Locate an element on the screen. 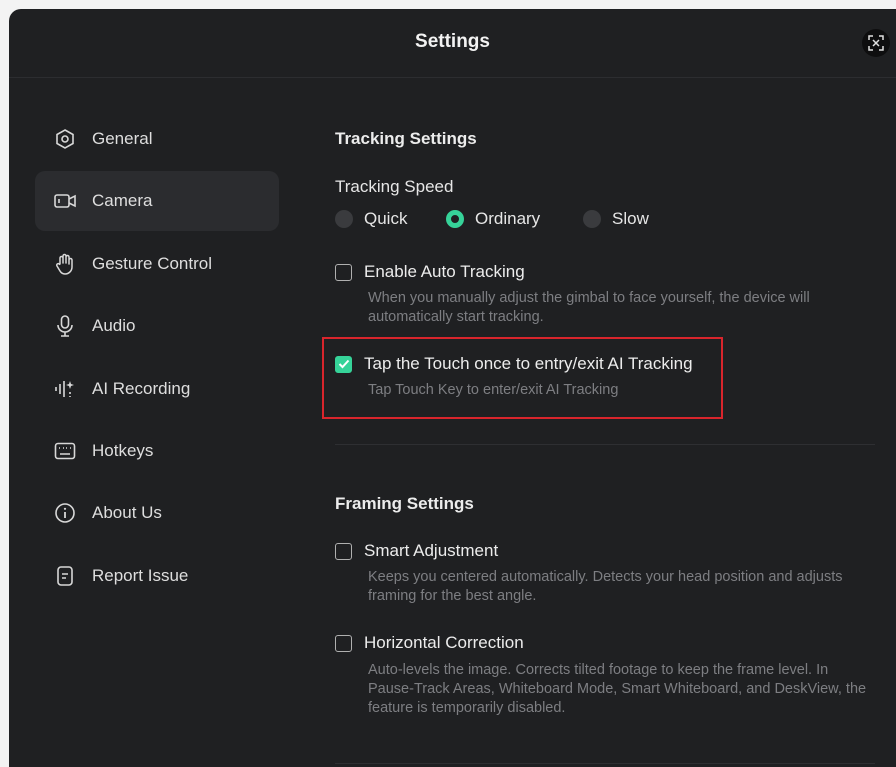 The height and width of the screenshot is (767, 896). horizontal-correction-option: Horizontal Correction is located at coordinates (429, 643).